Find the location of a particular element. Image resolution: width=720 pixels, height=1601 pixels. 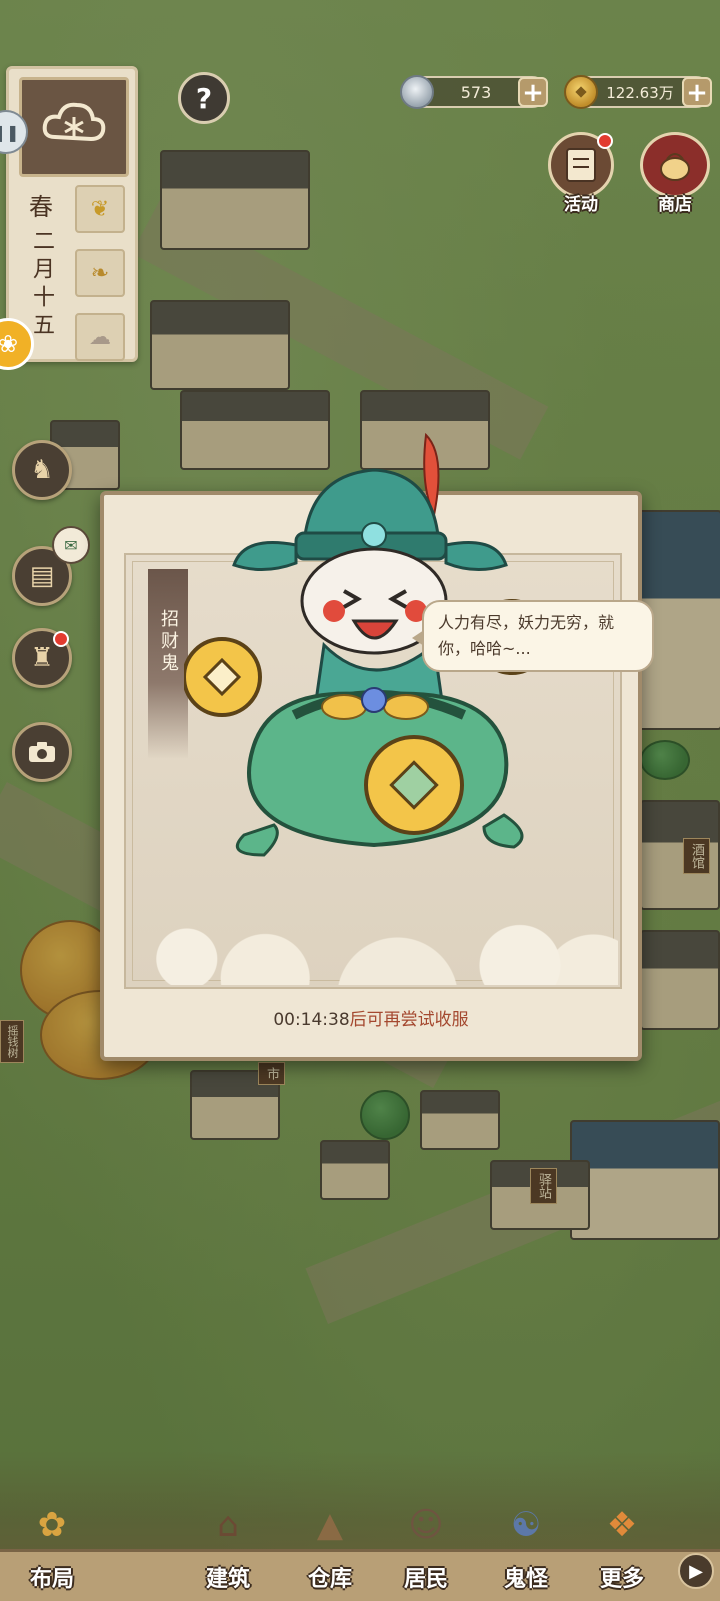

events-button is located at coordinates (581, 165).